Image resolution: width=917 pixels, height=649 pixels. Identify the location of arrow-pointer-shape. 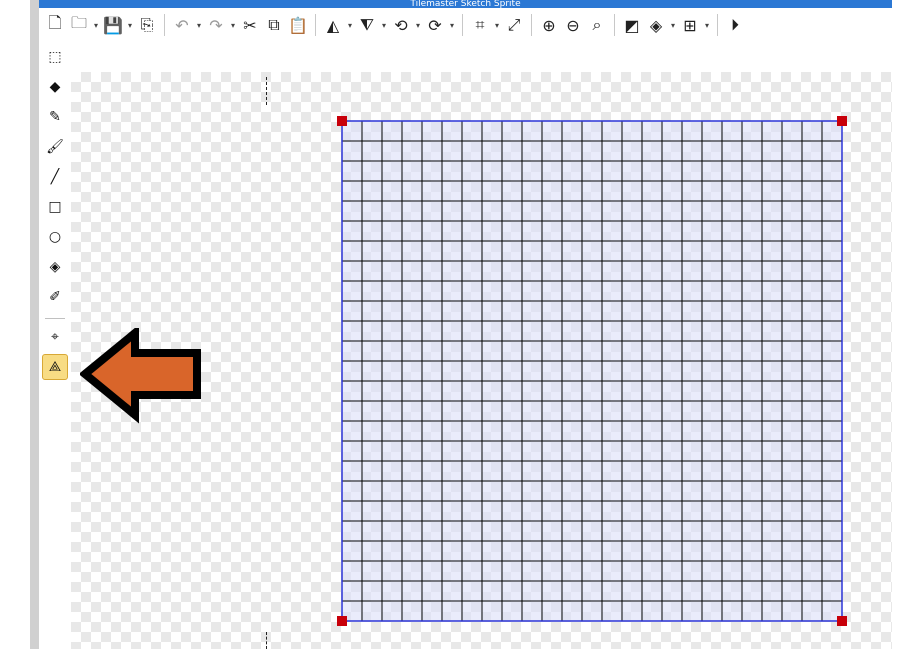
(140, 376).